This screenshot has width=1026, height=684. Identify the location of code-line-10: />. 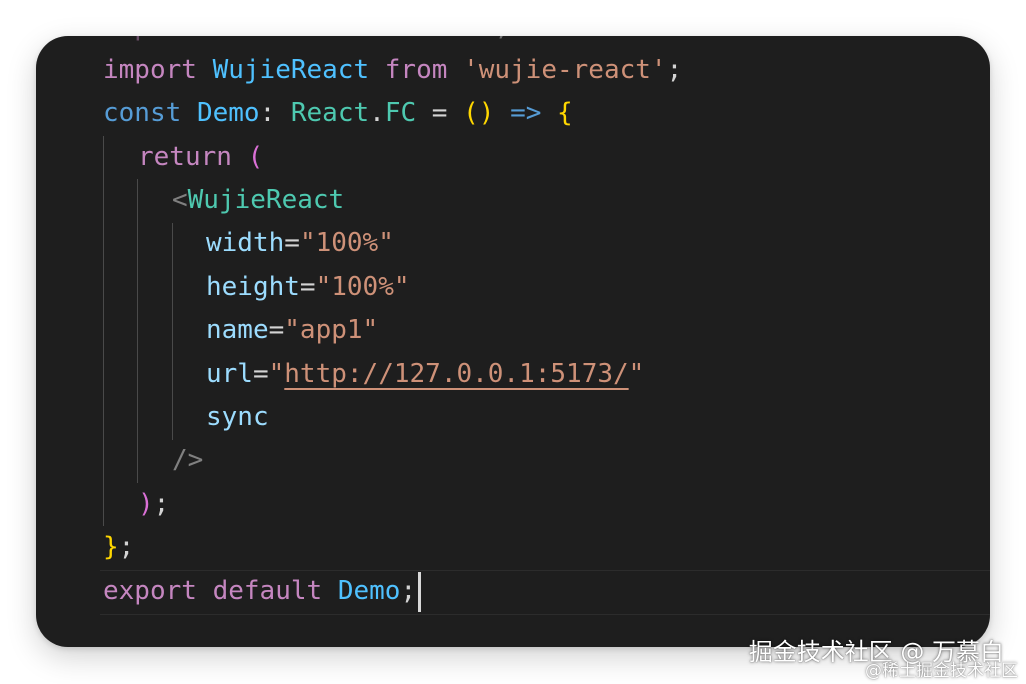
(188, 460).